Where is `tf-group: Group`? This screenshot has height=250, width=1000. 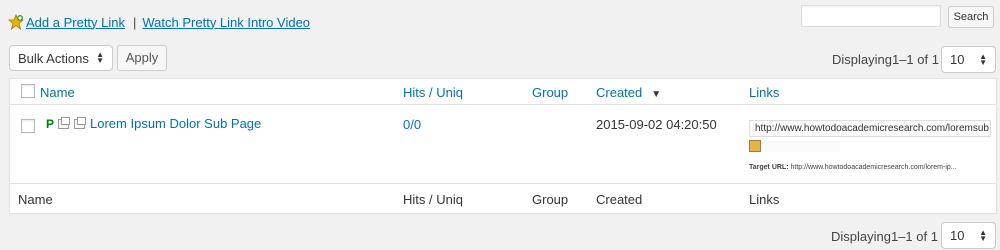
tf-group: Group is located at coordinates (550, 199).